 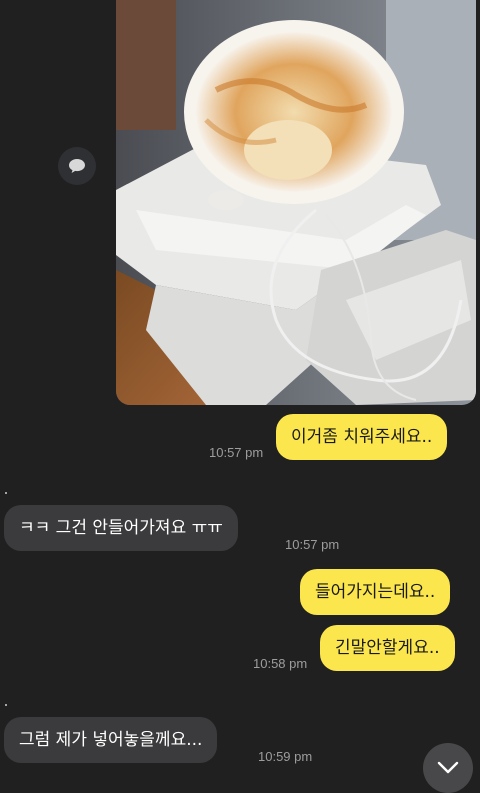 I want to click on share-button, so click(x=77, y=166).